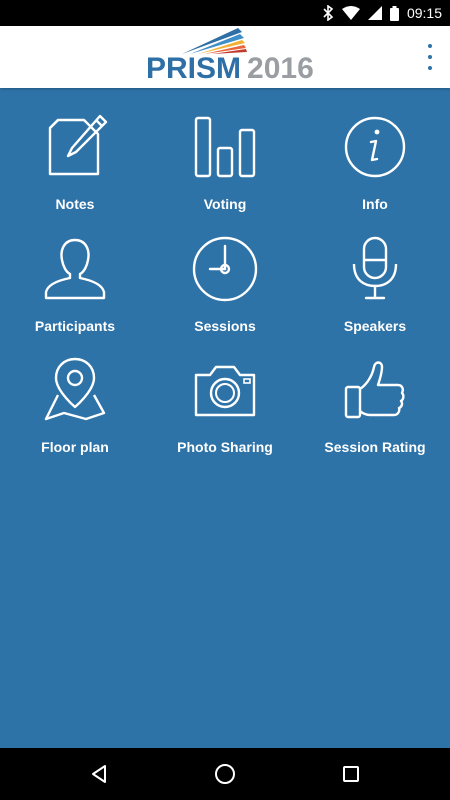  What do you see at coordinates (375, 268) in the screenshot?
I see `microphone-icon` at bounding box center [375, 268].